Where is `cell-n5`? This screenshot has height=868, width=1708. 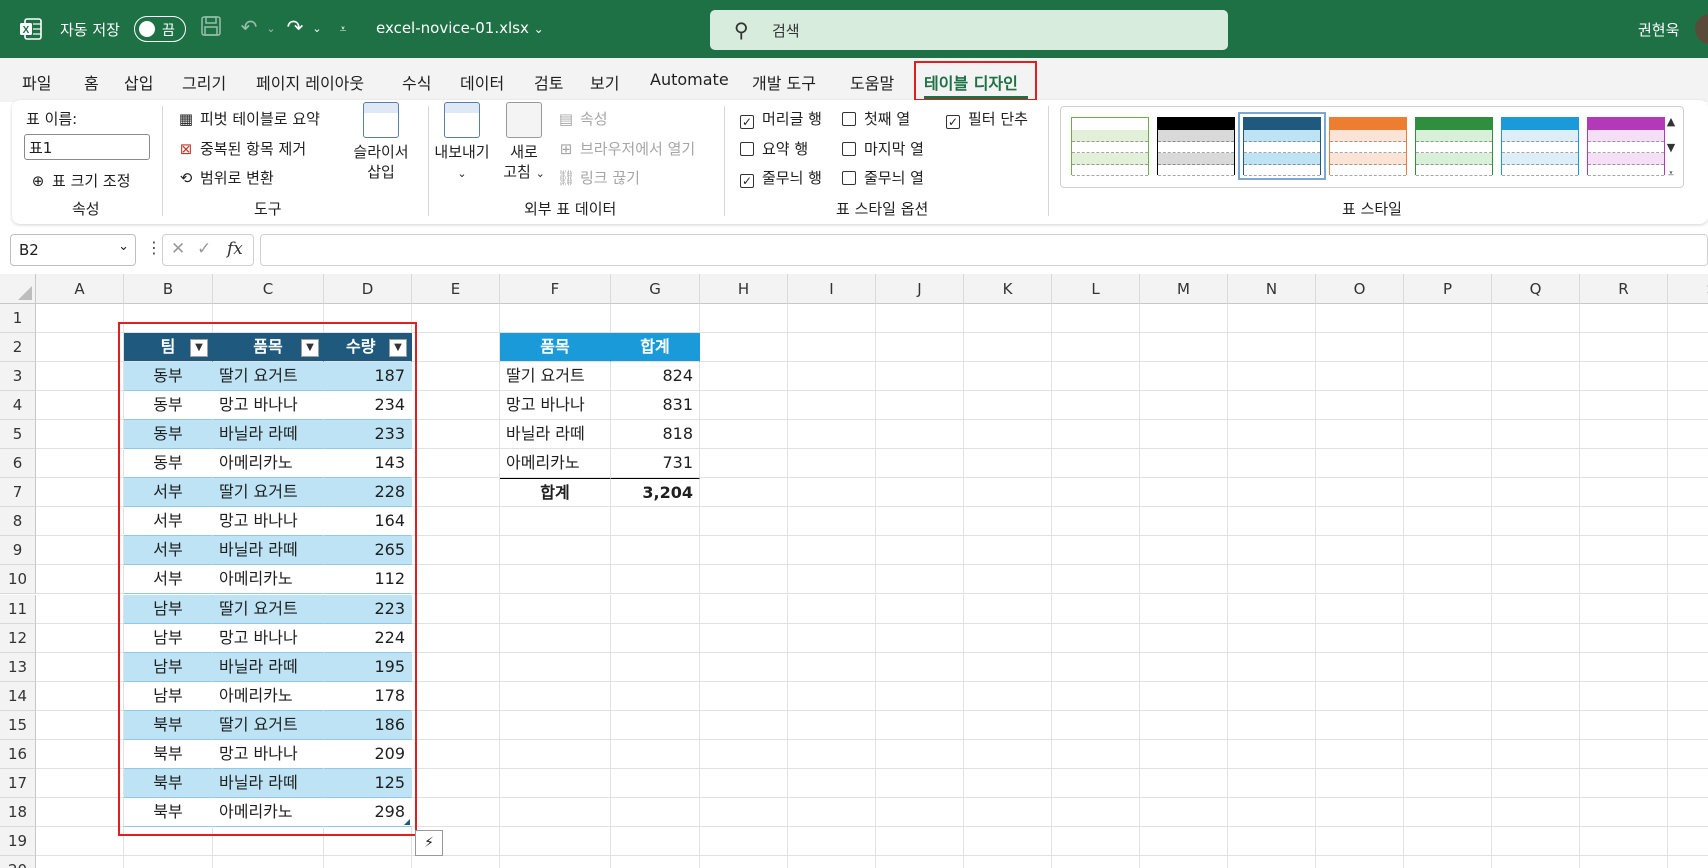
cell-n5 is located at coordinates (1272, 435).